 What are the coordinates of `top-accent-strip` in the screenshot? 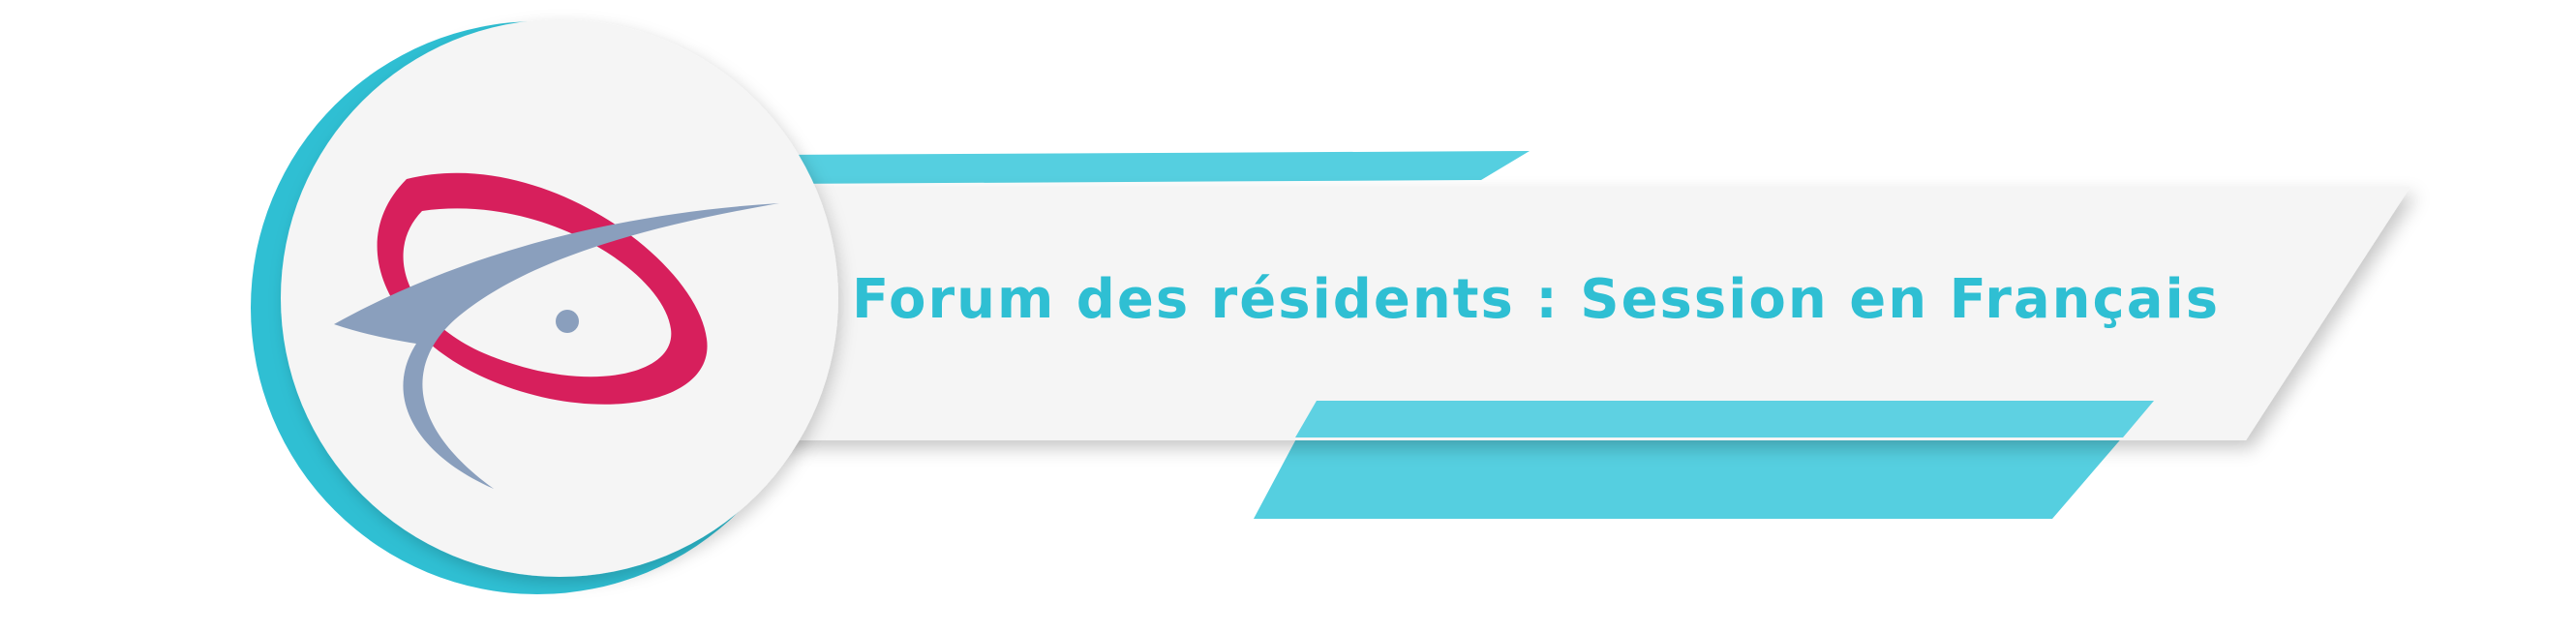 It's located at (1152, 167).